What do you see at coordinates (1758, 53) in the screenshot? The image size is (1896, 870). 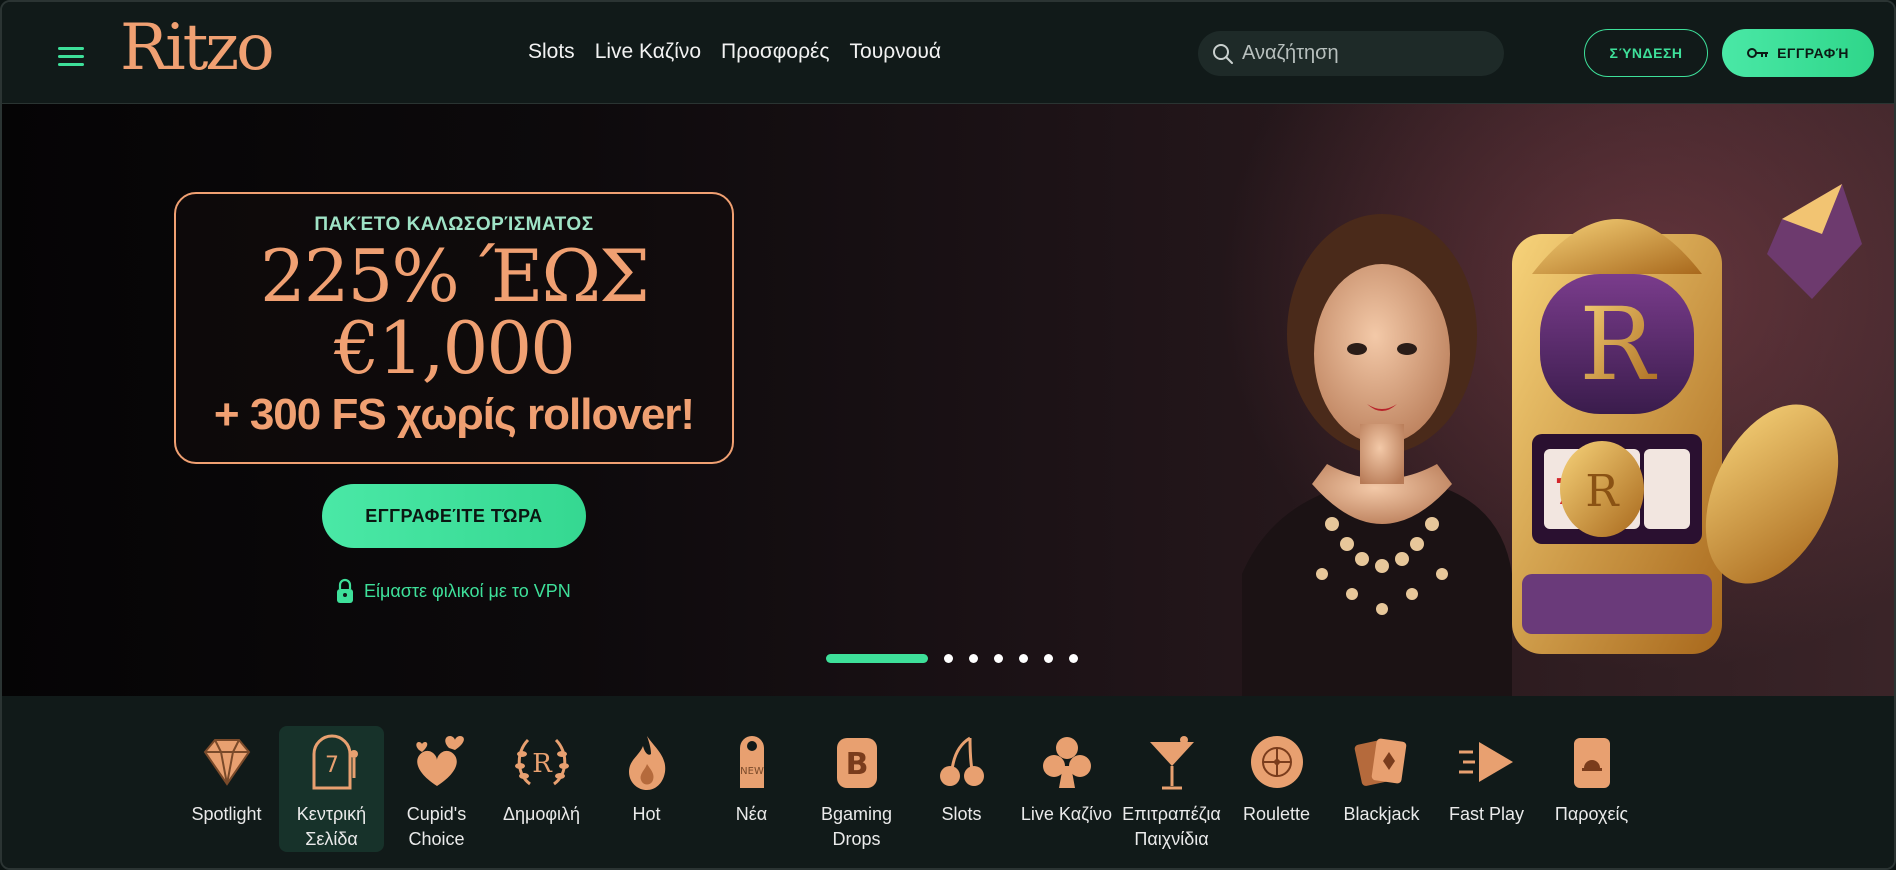 I see `key-icon` at bounding box center [1758, 53].